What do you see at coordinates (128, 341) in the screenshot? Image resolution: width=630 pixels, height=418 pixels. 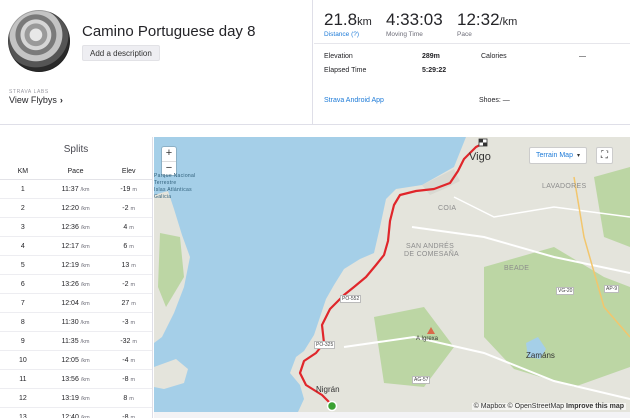 I see `split-elev: -32 m` at bounding box center [128, 341].